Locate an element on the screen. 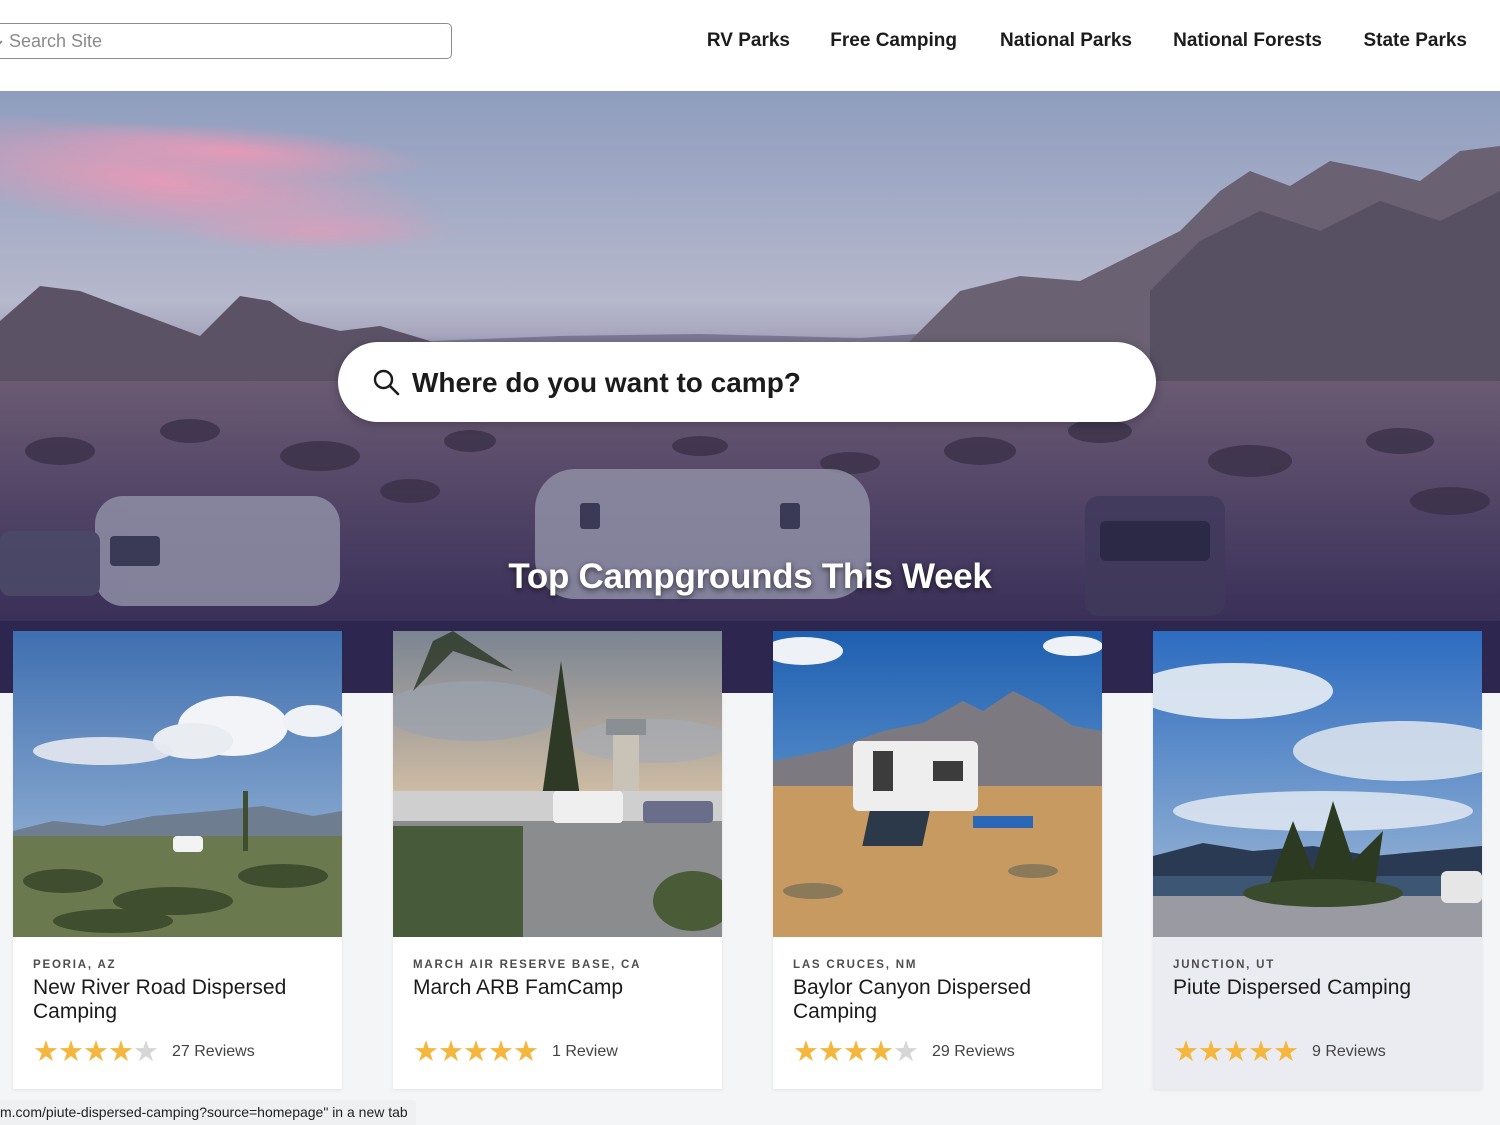 The width and height of the screenshot is (1500, 1125). nav-national-parks: National Parks is located at coordinates (1066, 41).